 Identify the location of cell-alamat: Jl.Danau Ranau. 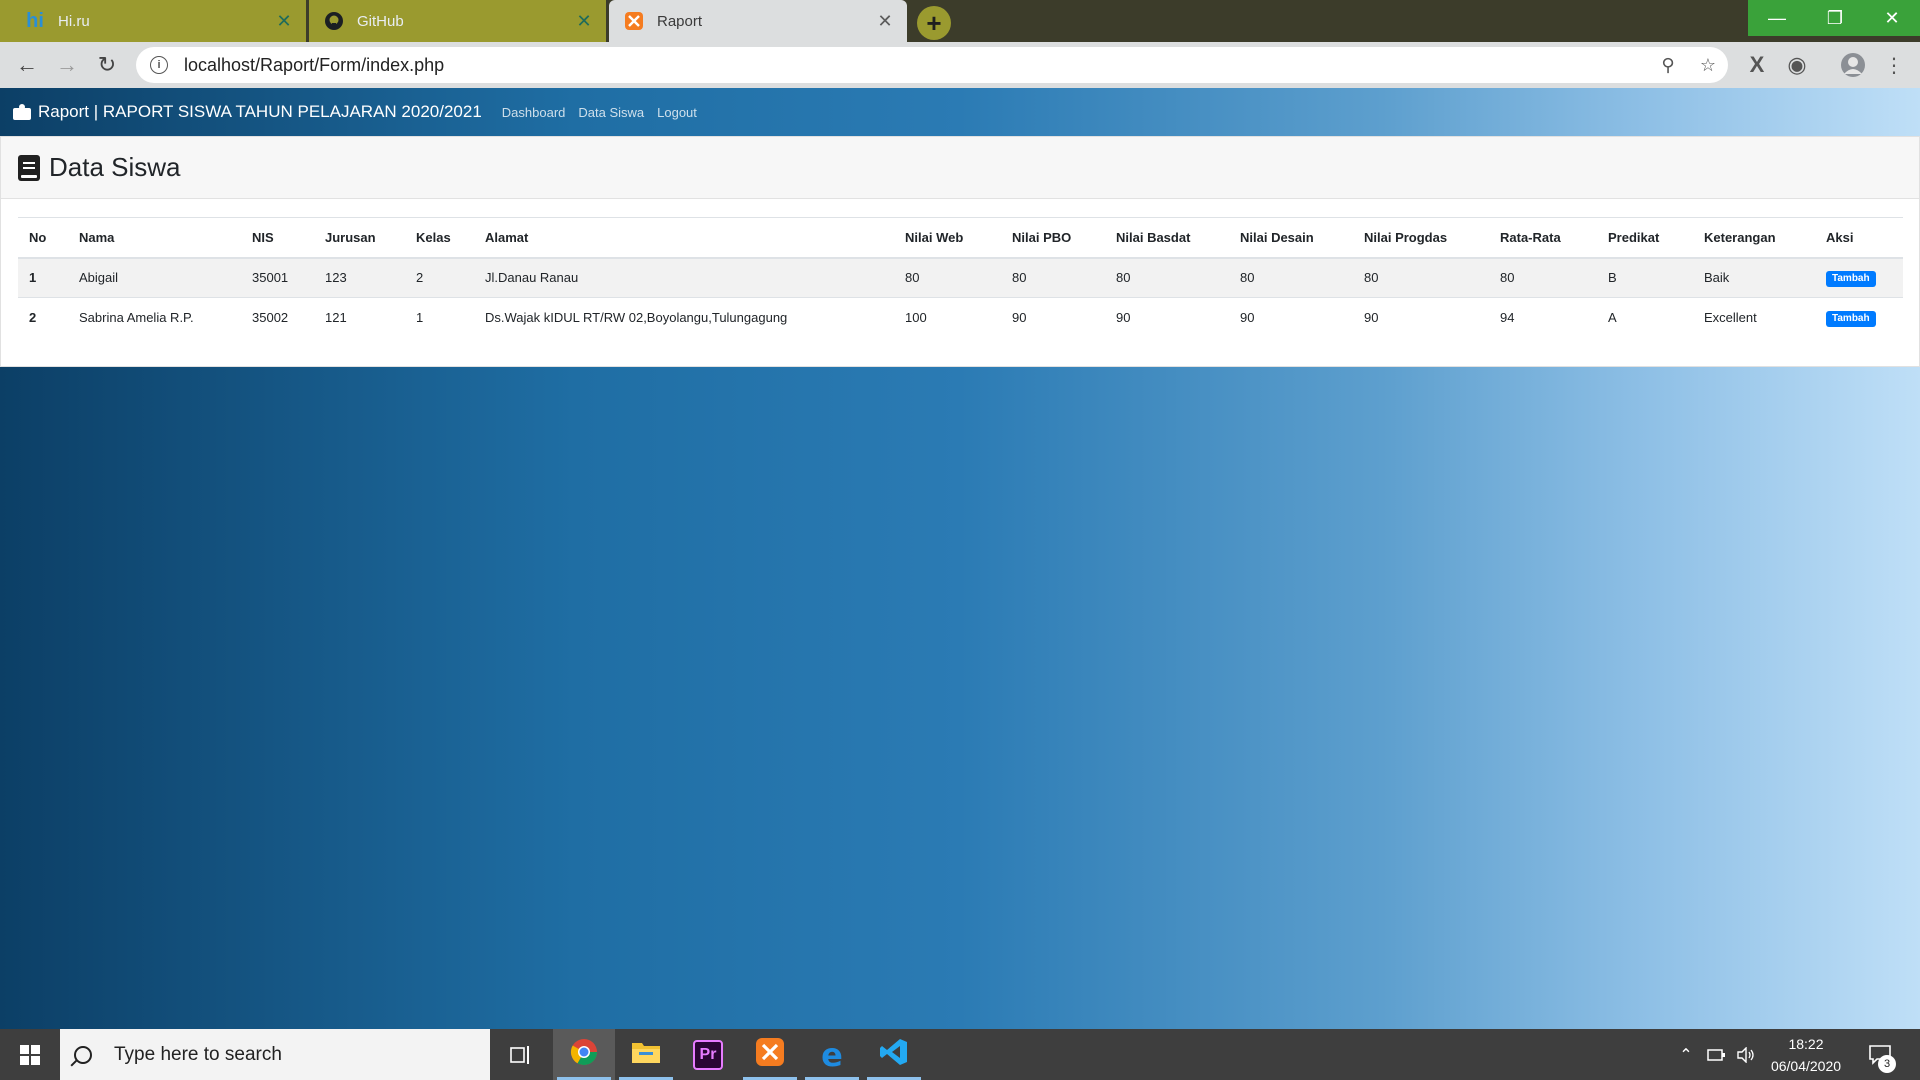
(684, 277).